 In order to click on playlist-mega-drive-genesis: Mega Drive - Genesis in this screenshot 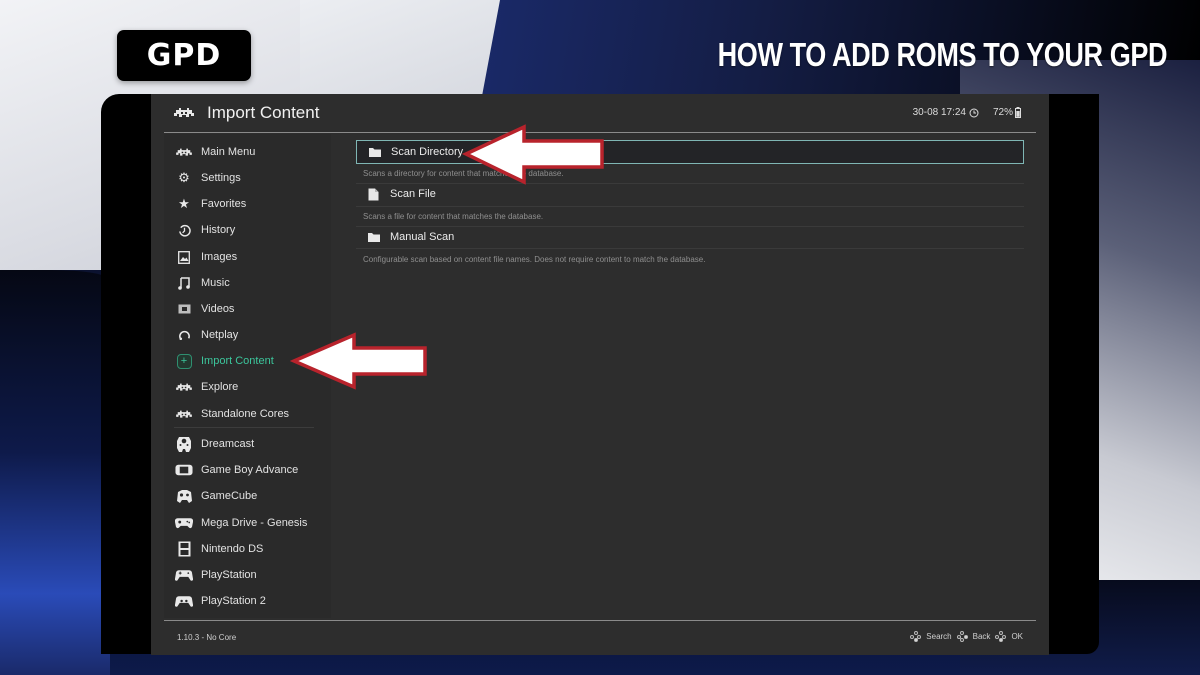, I will do `click(247, 523)`.